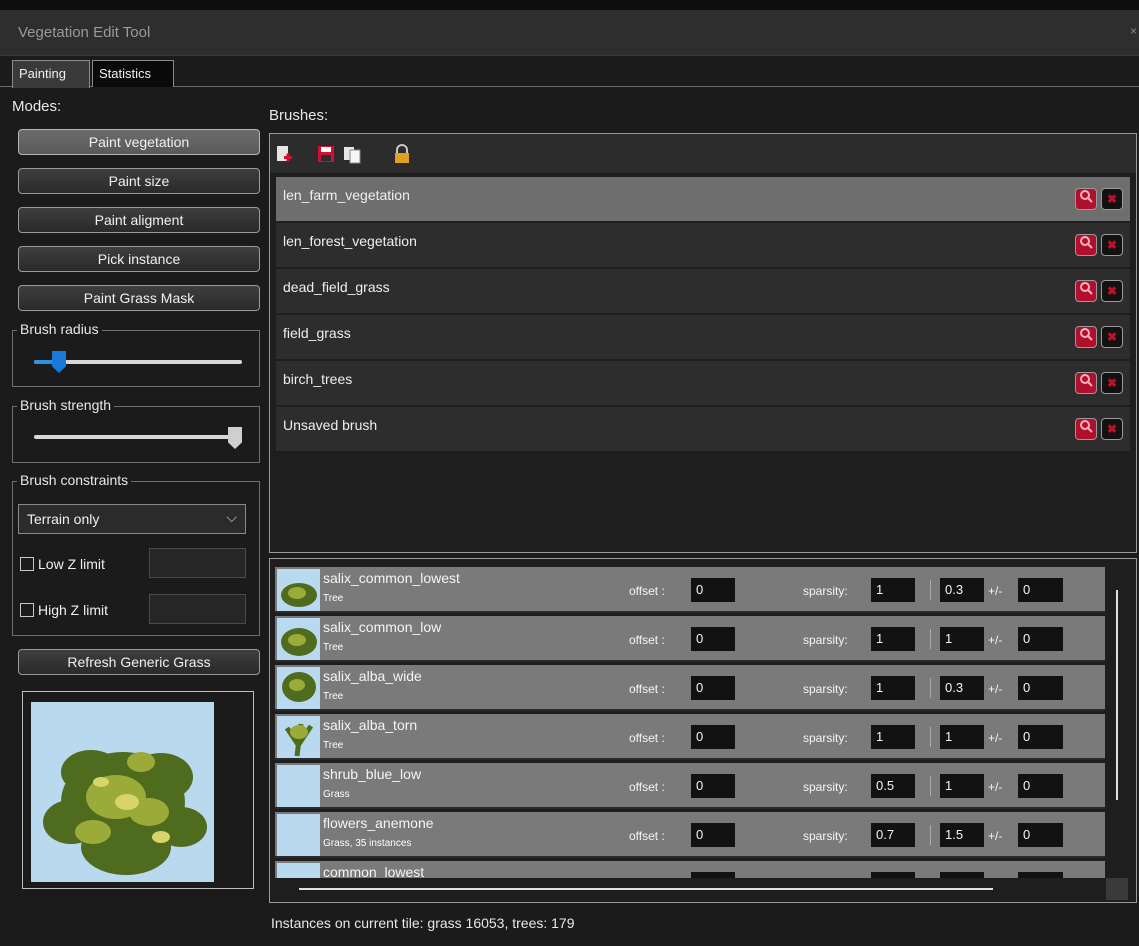 Image resolution: width=1139 pixels, height=946 pixels. Describe the element at coordinates (962, 835) in the screenshot. I see `scale-input: 1.5` at that location.